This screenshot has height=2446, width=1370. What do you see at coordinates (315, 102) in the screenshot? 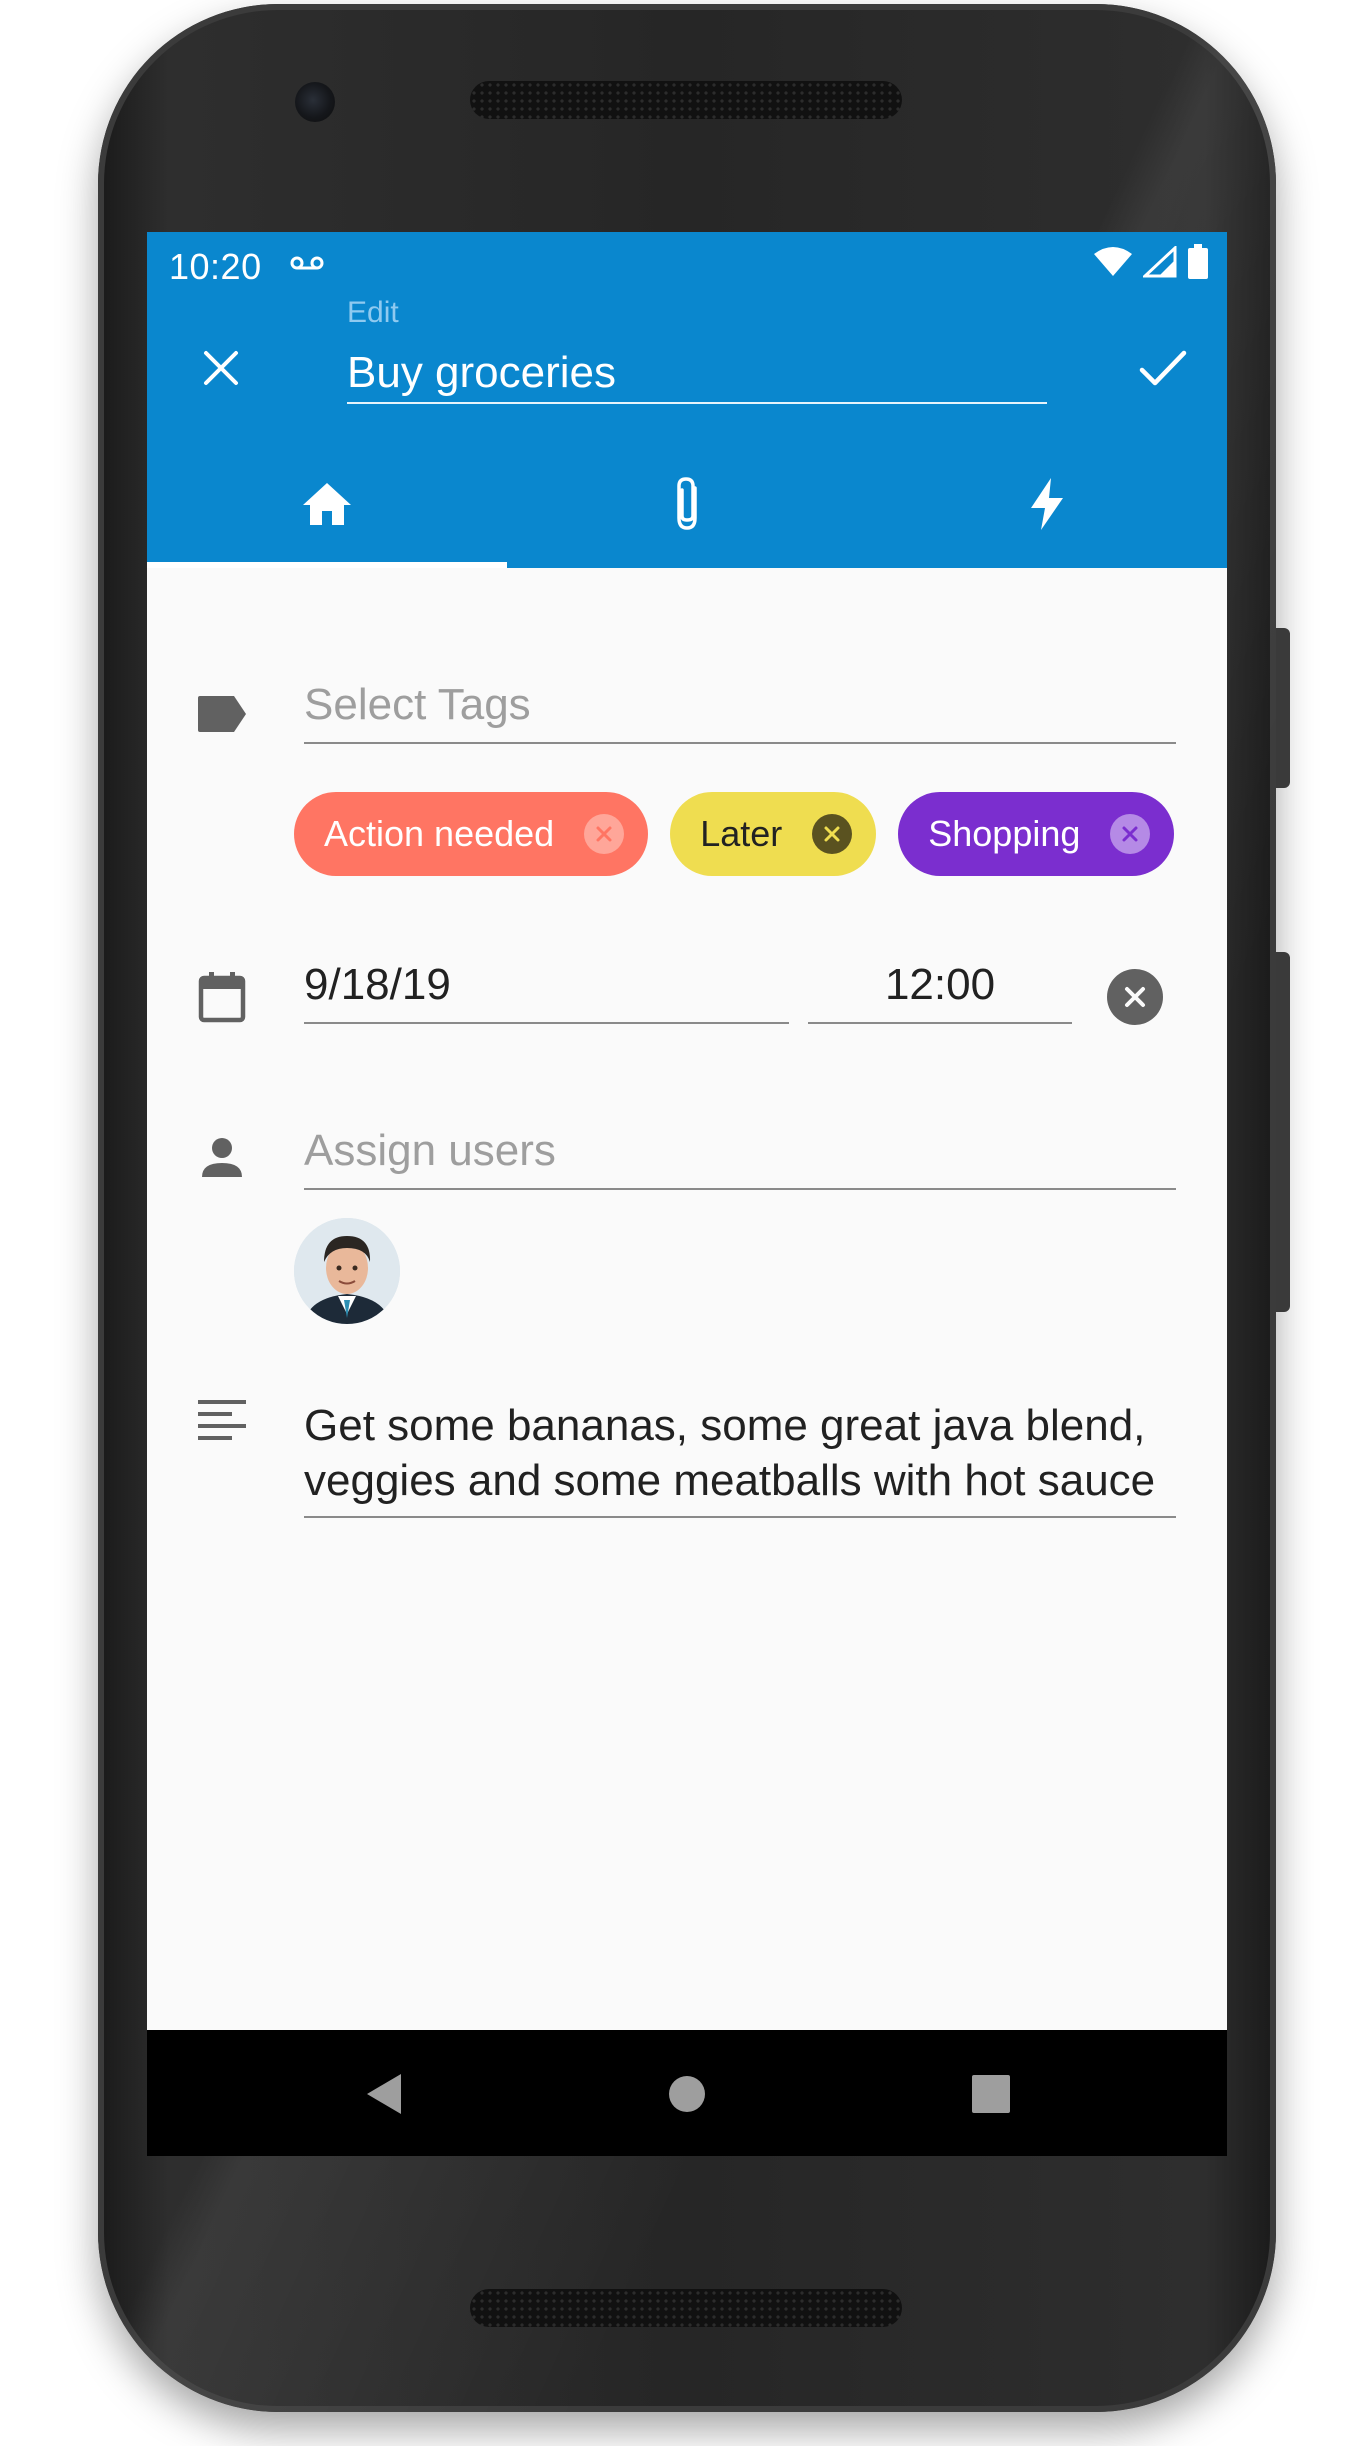
I see `front-camera` at bounding box center [315, 102].